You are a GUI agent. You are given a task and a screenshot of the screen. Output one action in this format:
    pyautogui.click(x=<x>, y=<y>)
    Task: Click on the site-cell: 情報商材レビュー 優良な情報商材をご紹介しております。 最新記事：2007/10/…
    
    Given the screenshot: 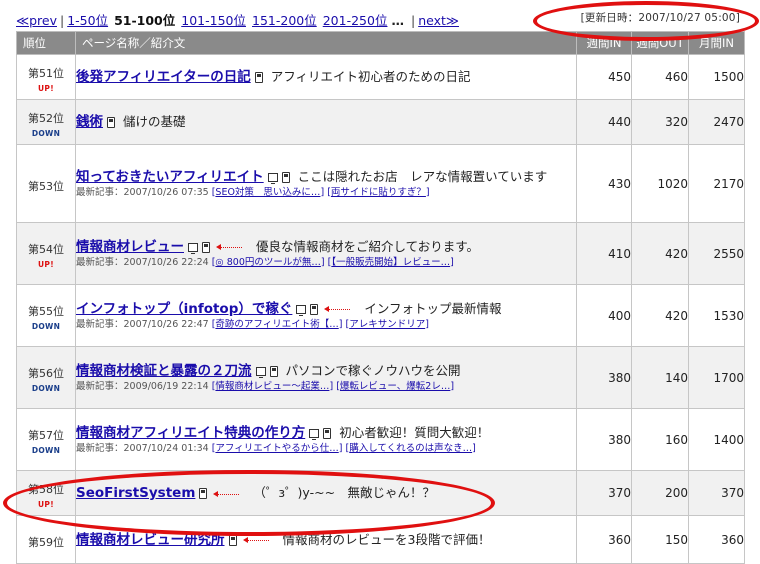 What is the action you would take?
    pyautogui.click(x=326, y=253)
    